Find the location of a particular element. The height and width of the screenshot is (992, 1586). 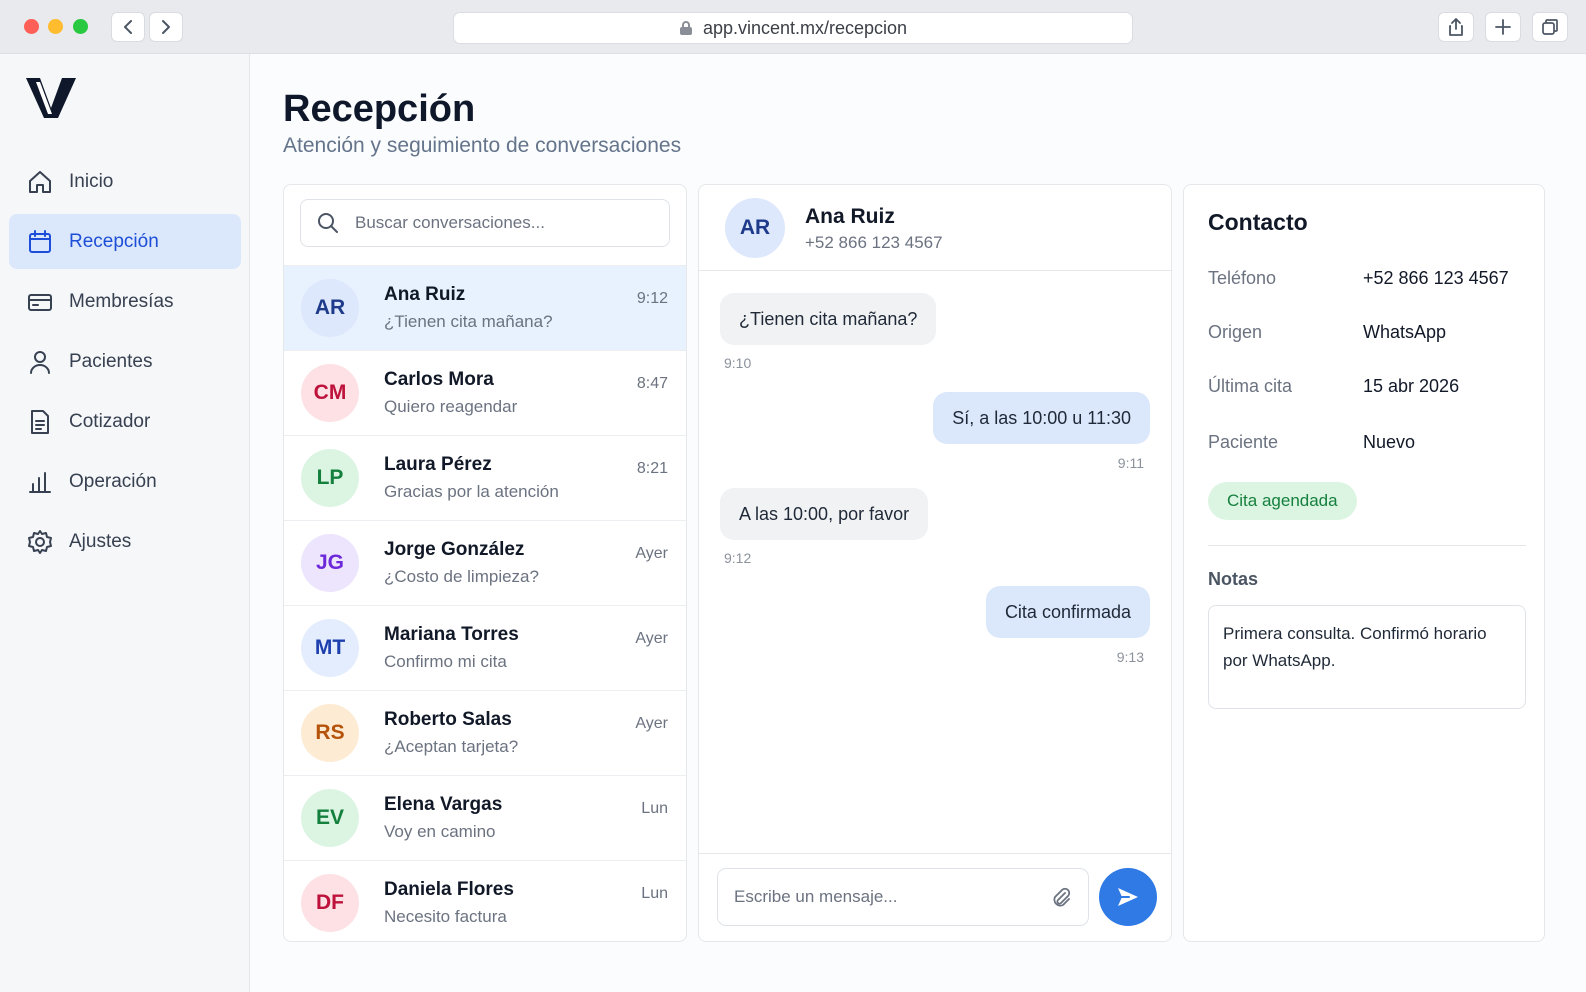

lock-icon is located at coordinates (685, 28).